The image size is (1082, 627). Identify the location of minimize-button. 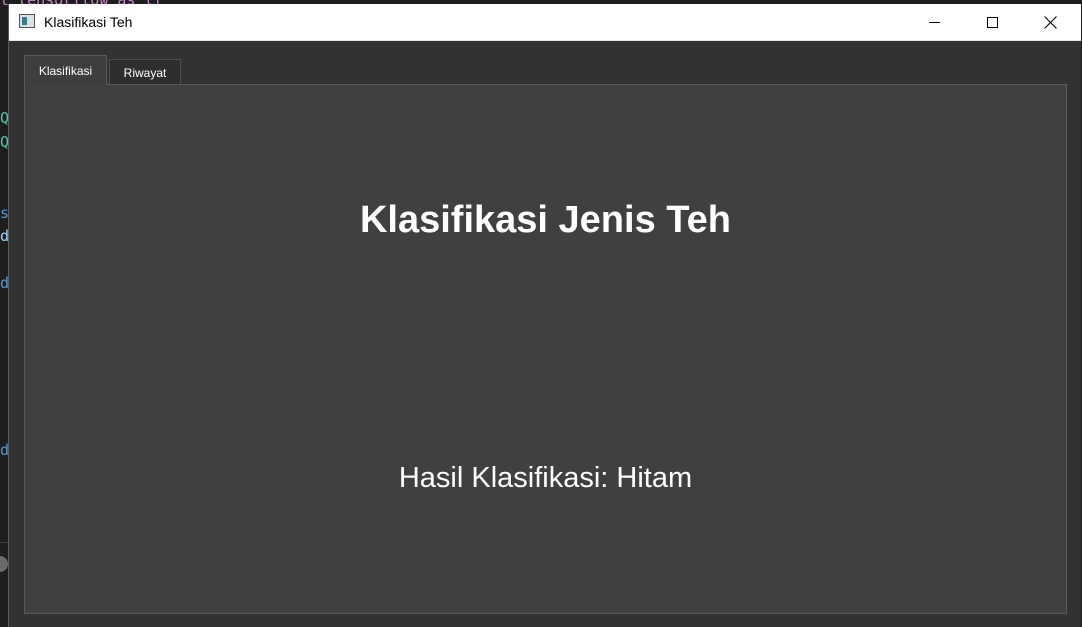
(934, 22).